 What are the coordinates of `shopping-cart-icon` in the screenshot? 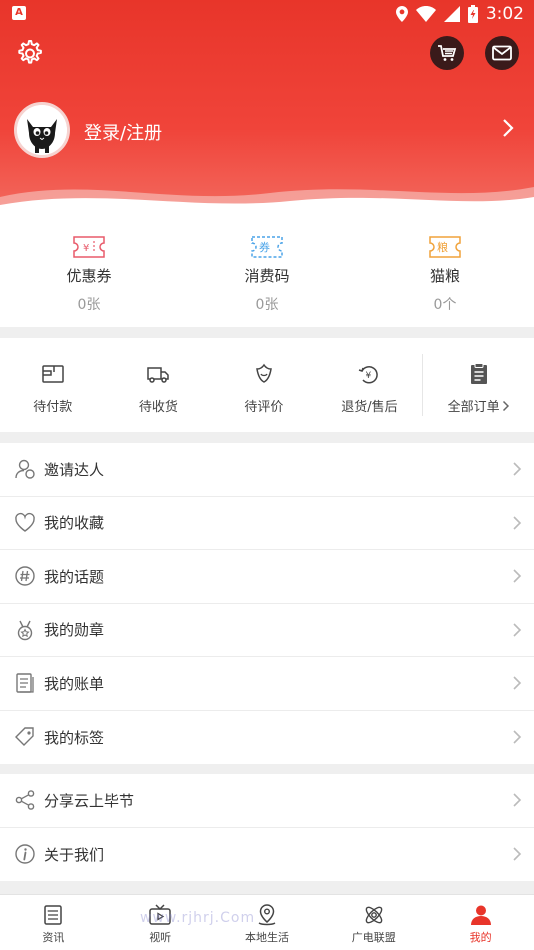 It's located at (447, 53).